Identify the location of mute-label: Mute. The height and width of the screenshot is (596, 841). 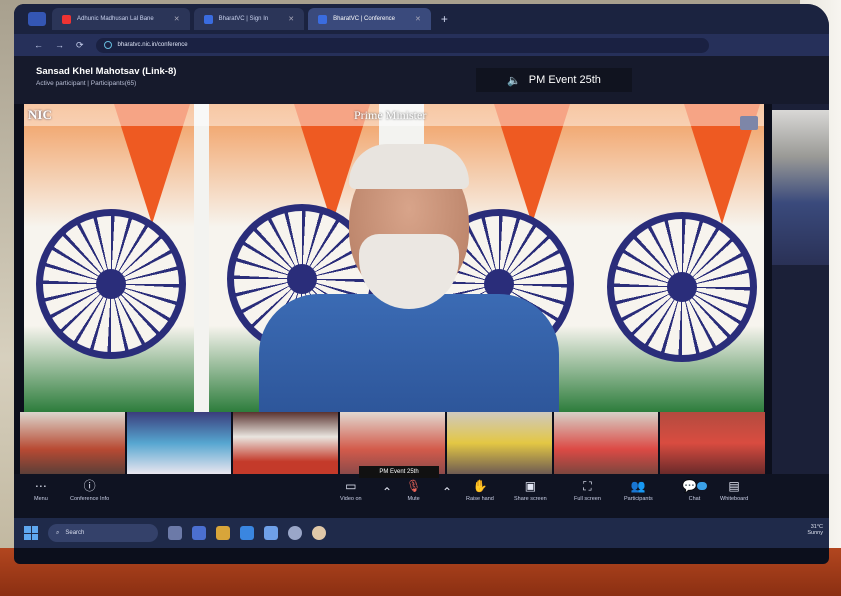
(413, 499).